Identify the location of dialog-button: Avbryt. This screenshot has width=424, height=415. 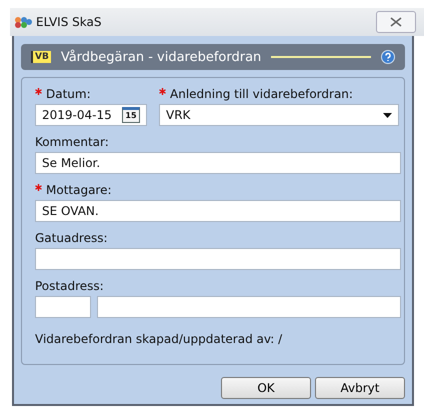
(360, 388).